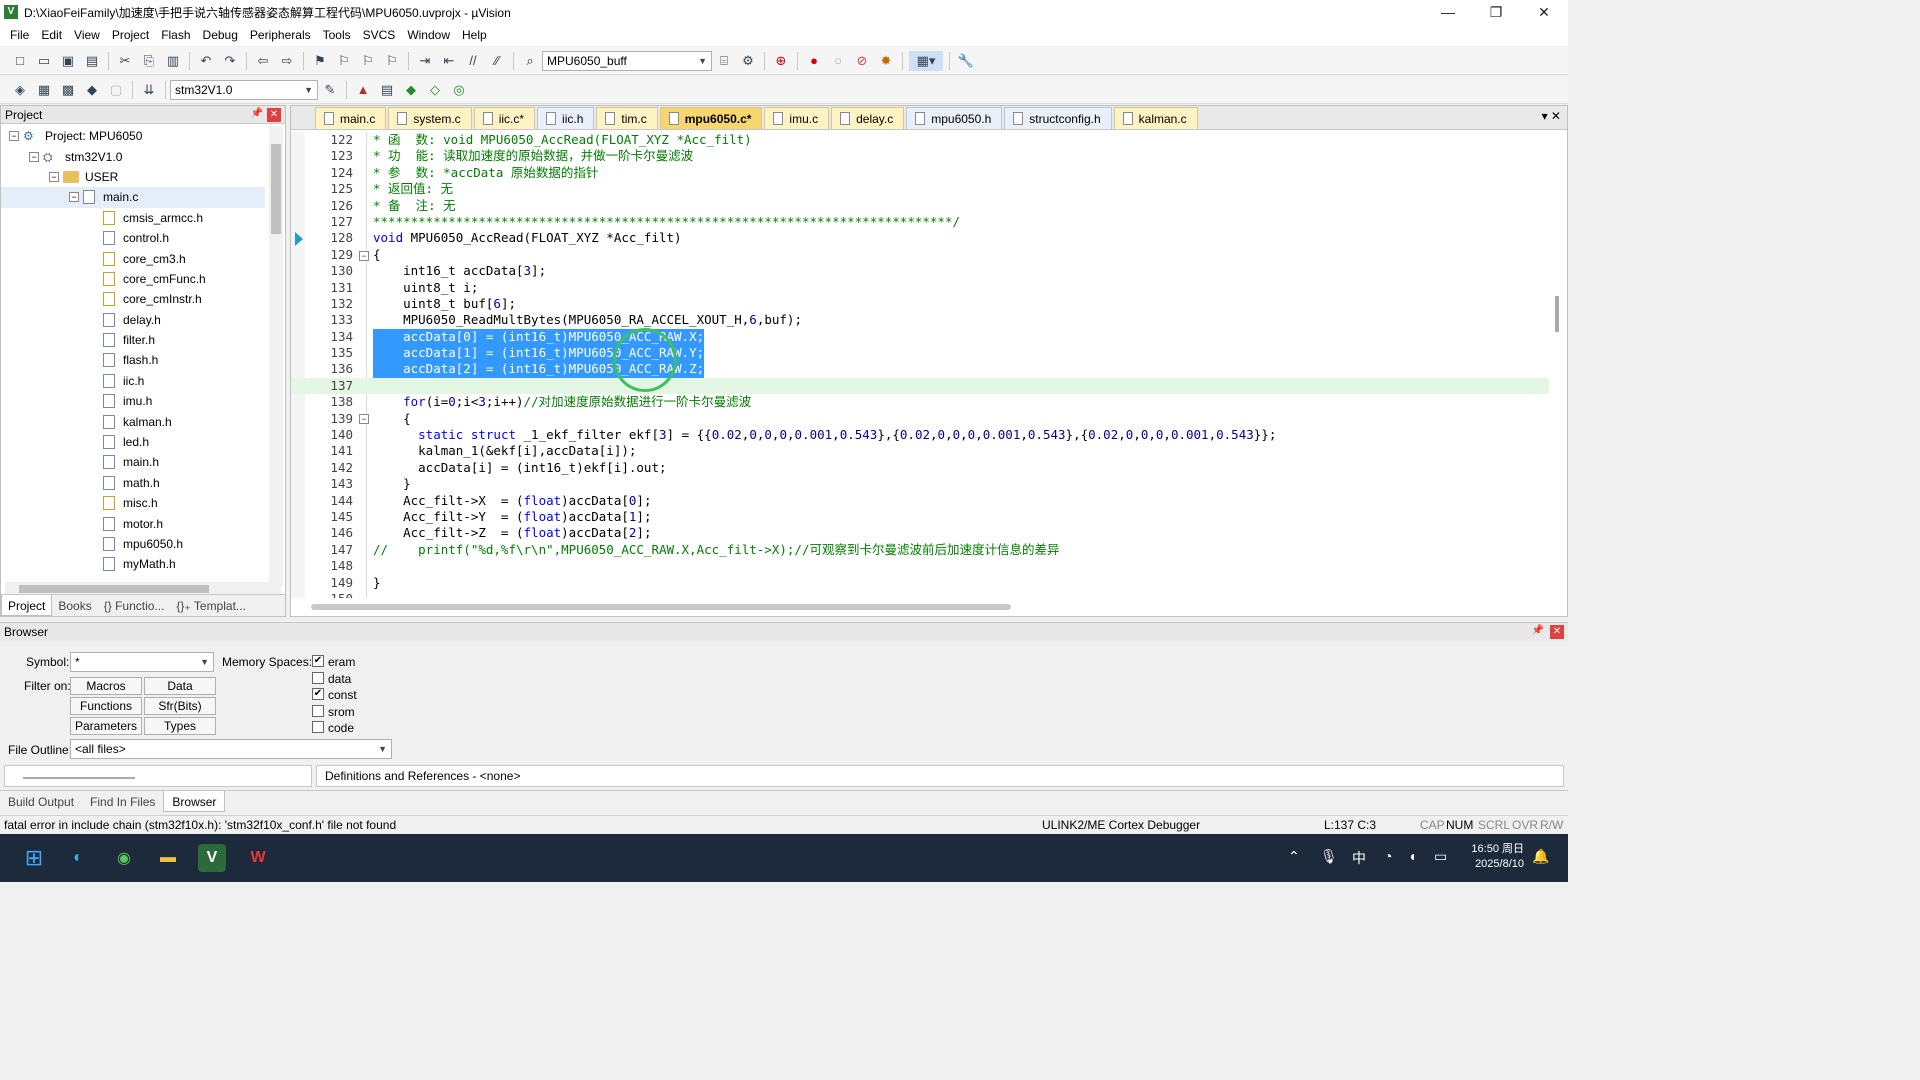 This screenshot has width=1920, height=1080. Describe the element at coordinates (474, 35) in the screenshot. I see `menu-help: Help` at that location.